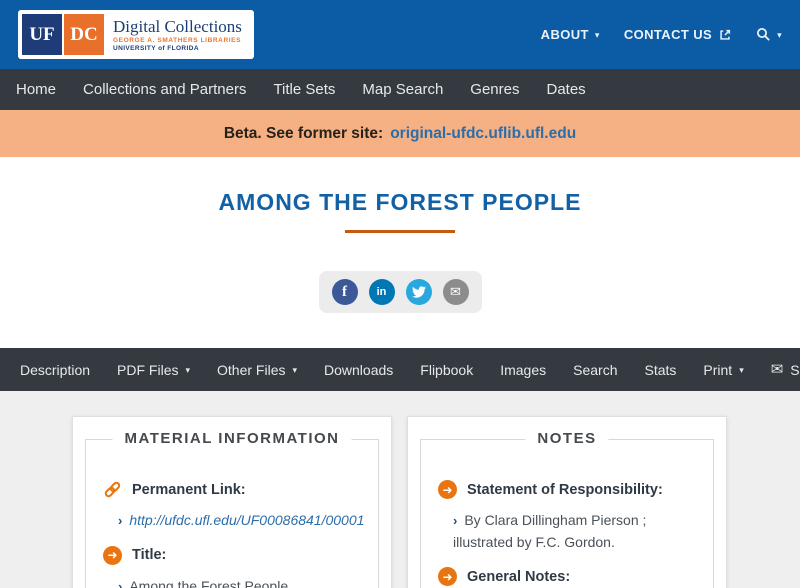 Image resolution: width=800 pixels, height=588 pixels. Describe the element at coordinates (483, 134) in the screenshot. I see `former-site-link: original-ufdc.uflib.ufl.edu` at that location.